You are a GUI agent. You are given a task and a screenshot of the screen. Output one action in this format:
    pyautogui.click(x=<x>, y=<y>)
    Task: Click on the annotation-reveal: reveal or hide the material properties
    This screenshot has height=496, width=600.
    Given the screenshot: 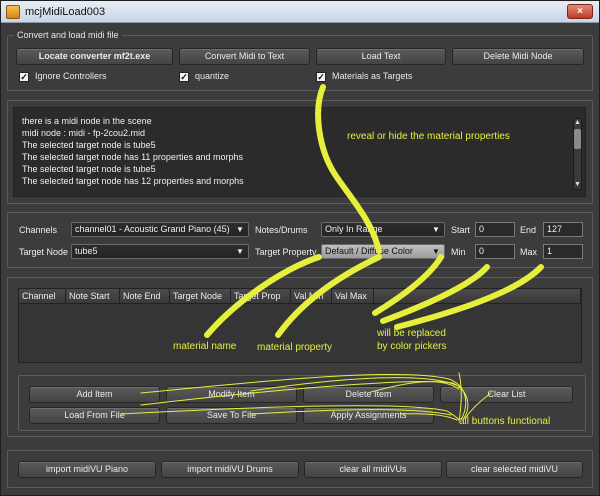 What is the action you would take?
    pyautogui.click(x=428, y=136)
    